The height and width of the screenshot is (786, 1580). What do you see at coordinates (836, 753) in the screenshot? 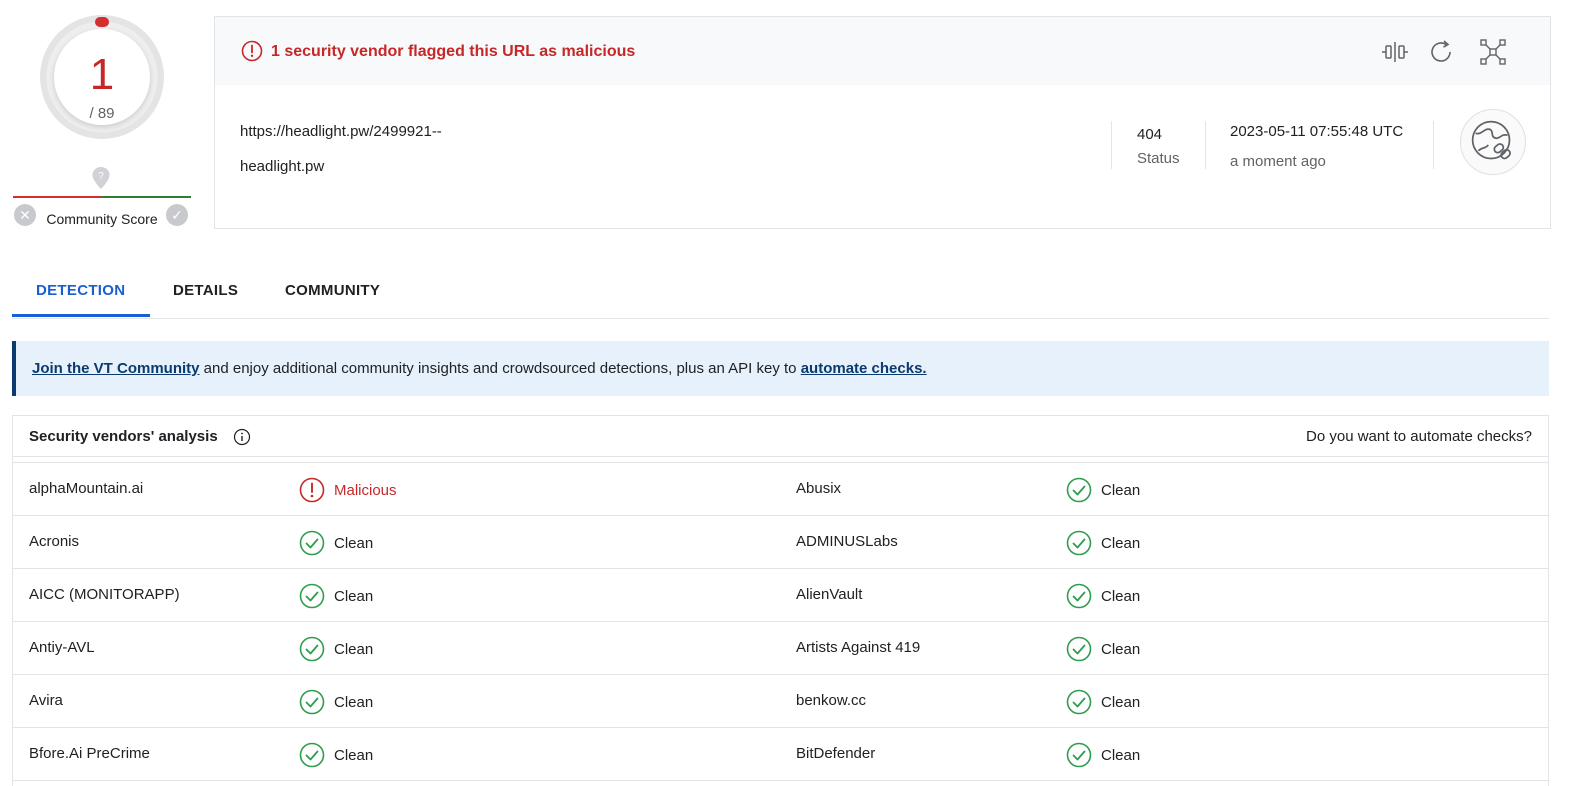
I see `vendor-name: BitDefender` at bounding box center [836, 753].